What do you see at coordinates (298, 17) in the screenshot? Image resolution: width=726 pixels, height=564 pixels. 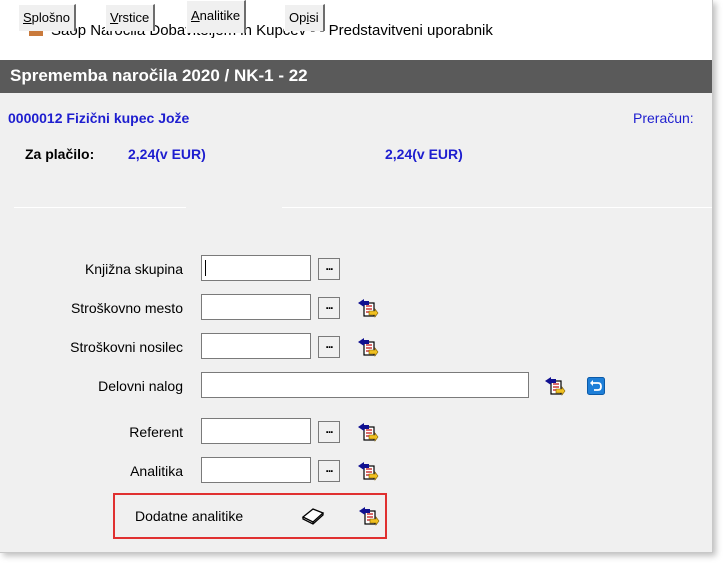 I see `tab-label-pre: Op` at bounding box center [298, 17].